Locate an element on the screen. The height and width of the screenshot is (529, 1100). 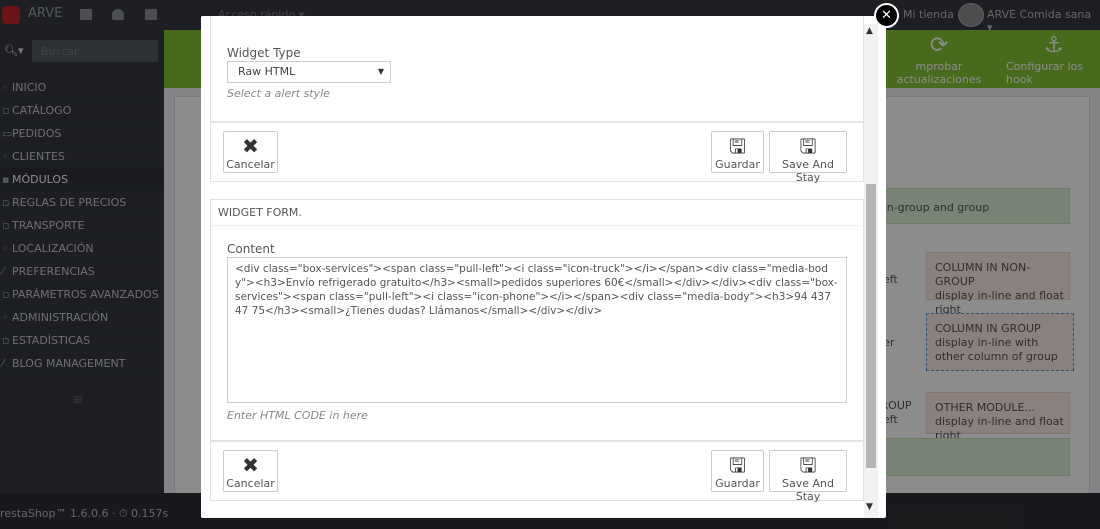
widget-type-value: Raw HTML is located at coordinates (267, 71).